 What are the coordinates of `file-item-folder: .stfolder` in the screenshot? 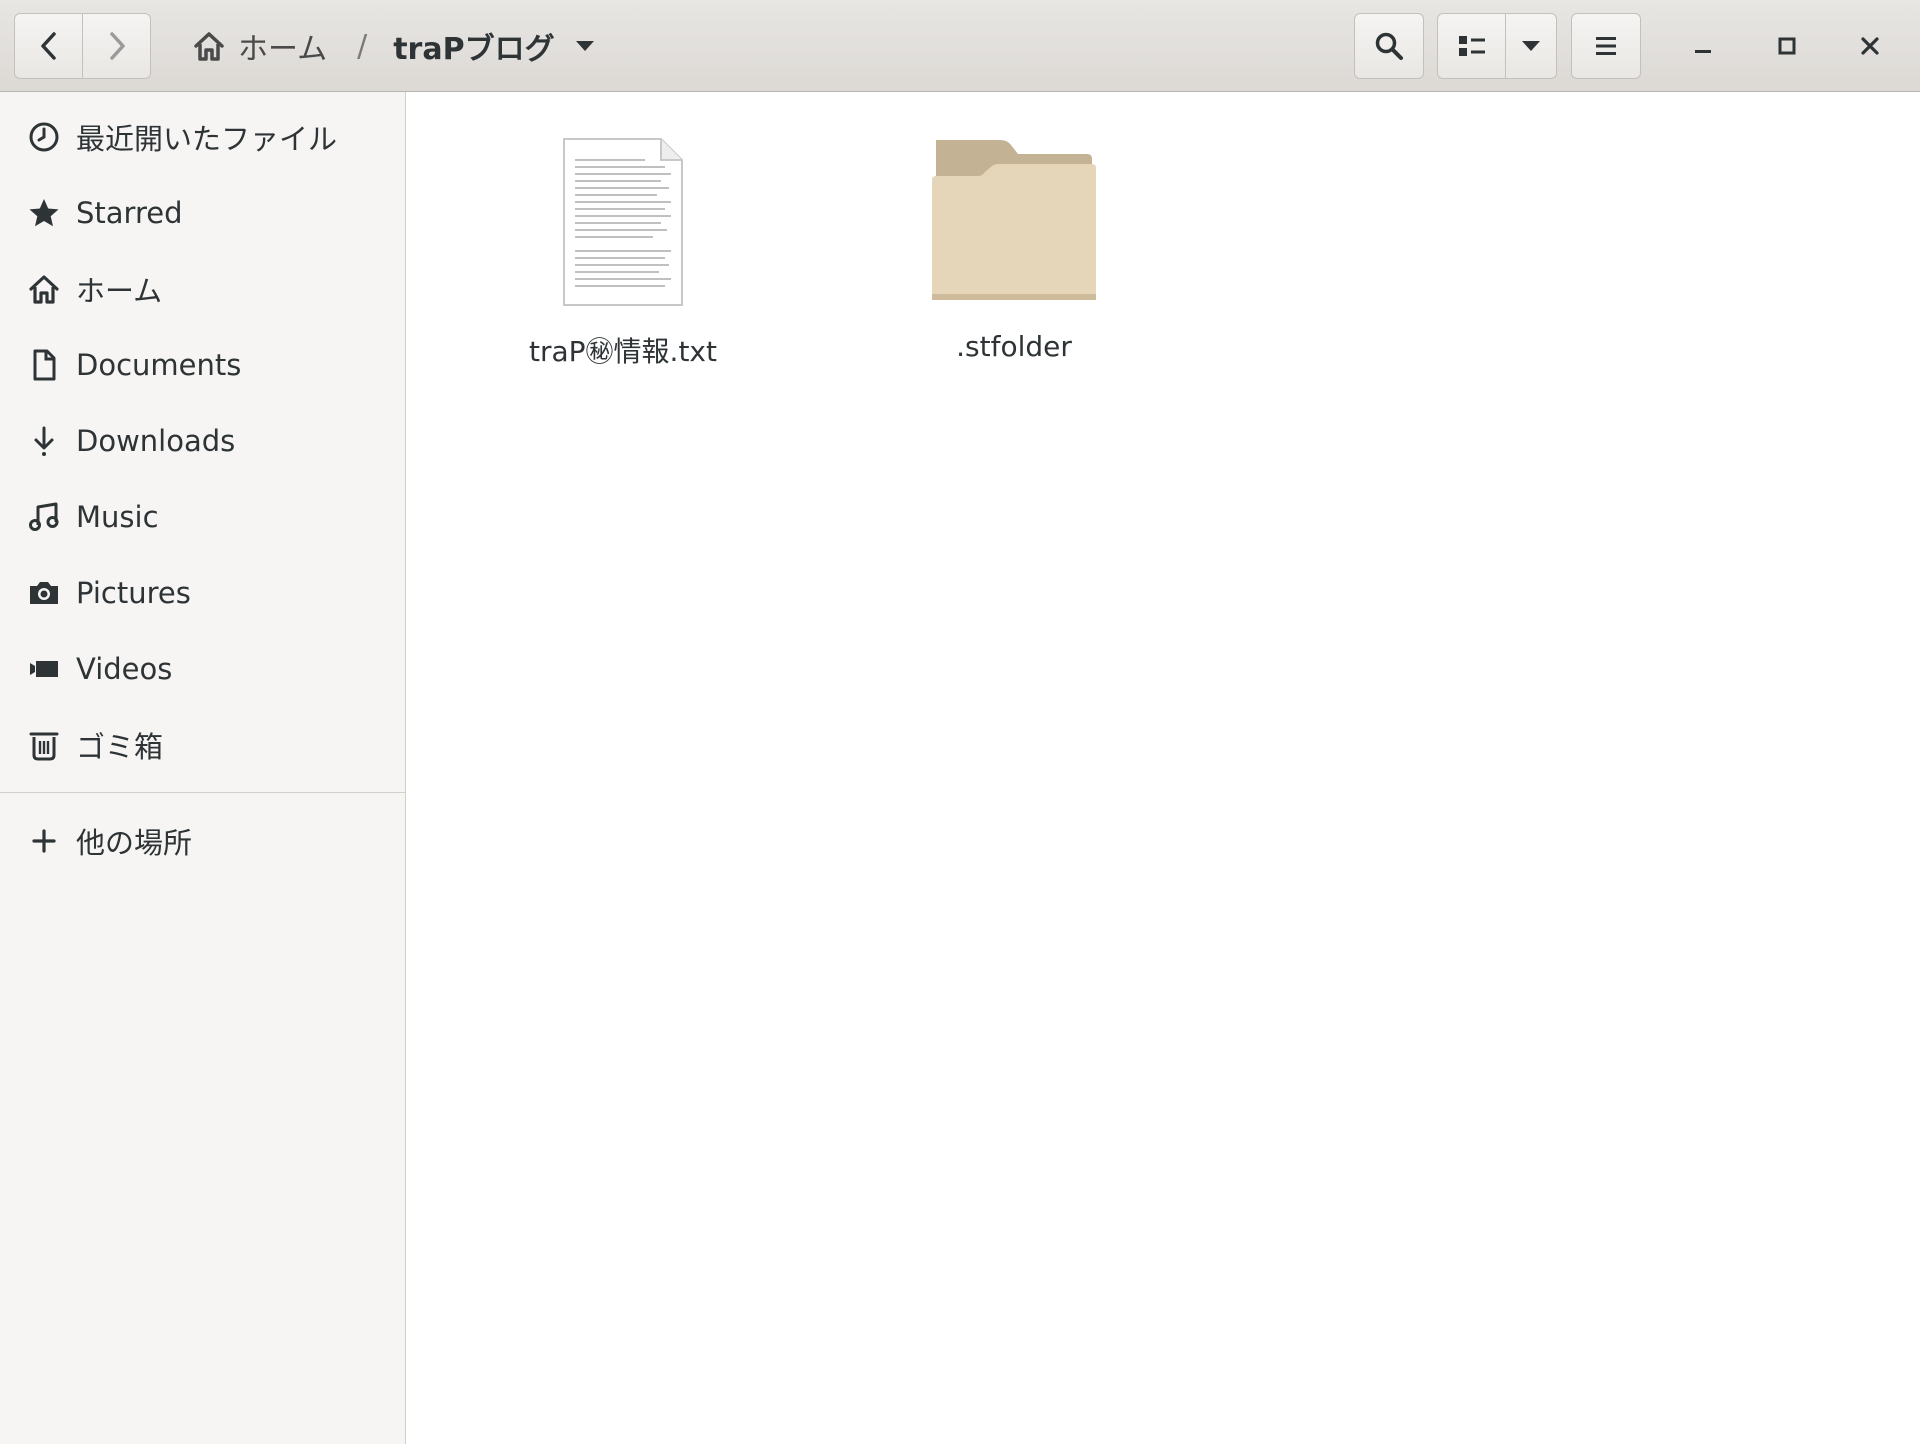 It's located at (1014, 242).